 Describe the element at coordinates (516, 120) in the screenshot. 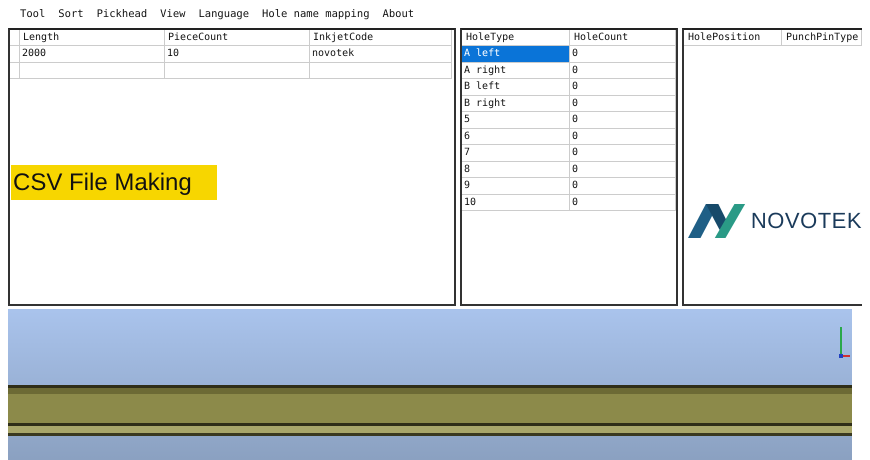

I see `table-cell: 5` at that location.